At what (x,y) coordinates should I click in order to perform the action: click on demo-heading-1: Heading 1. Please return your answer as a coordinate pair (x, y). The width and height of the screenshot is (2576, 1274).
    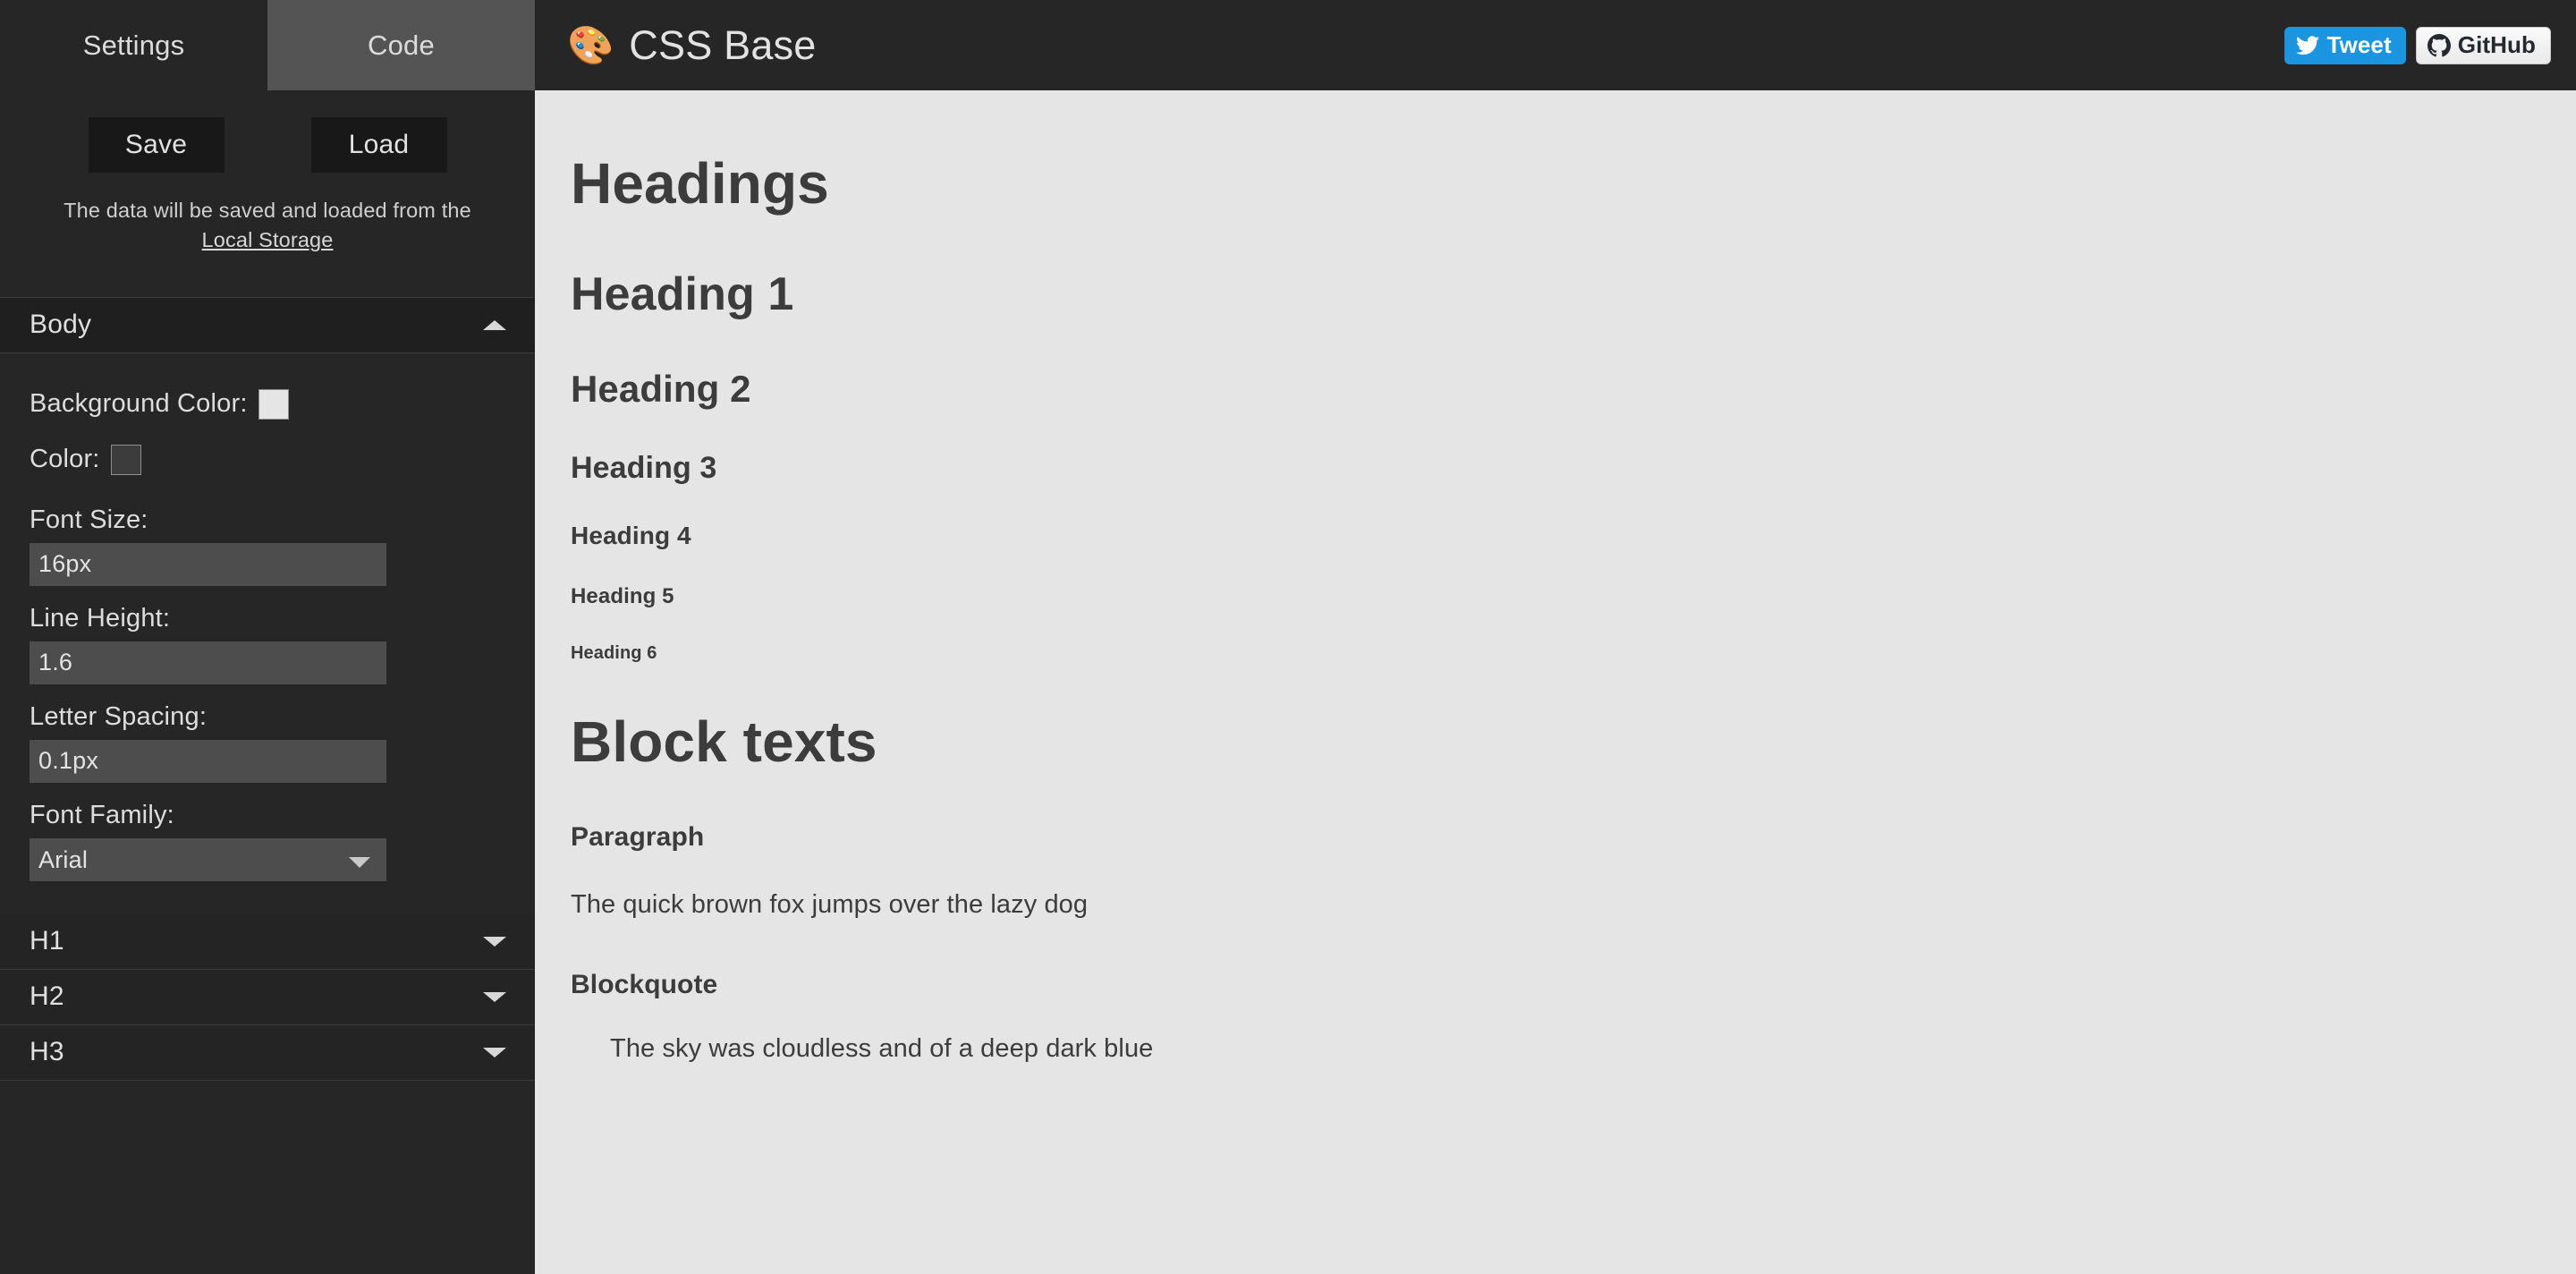
    Looking at the image, I should click on (682, 294).